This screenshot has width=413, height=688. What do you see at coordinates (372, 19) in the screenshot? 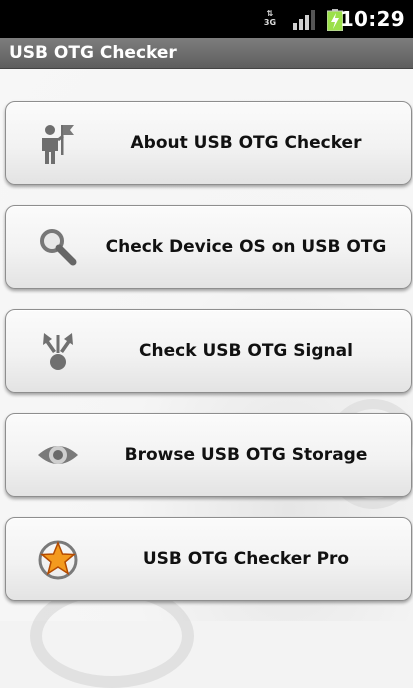
I see `status-clock: 10:29` at bounding box center [372, 19].